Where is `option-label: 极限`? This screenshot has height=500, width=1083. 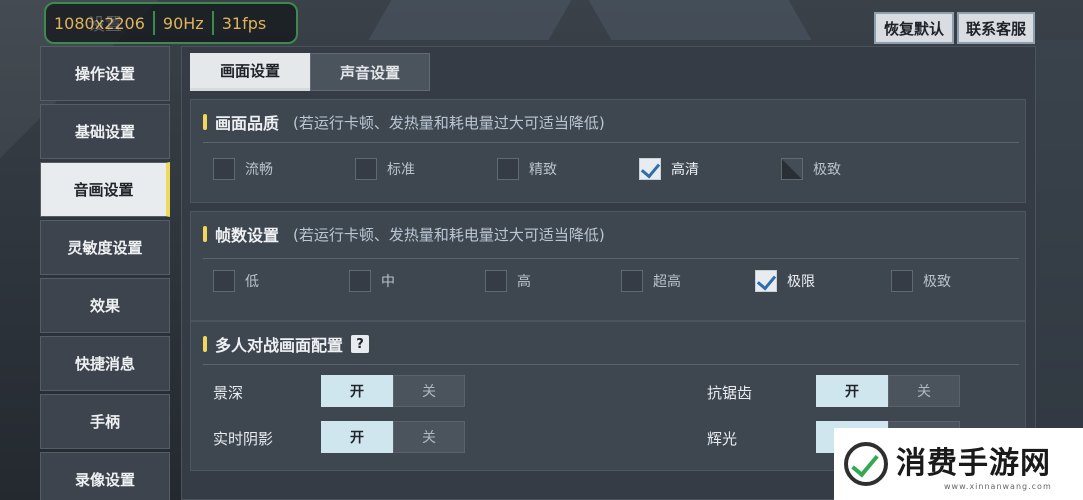
option-label: 极限 is located at coordinates (801, 282).